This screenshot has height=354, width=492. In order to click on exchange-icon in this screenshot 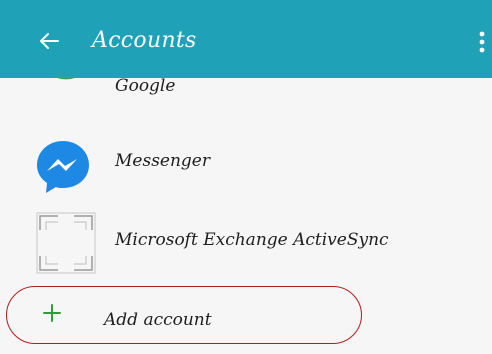, I will do `click(66, 243)`.